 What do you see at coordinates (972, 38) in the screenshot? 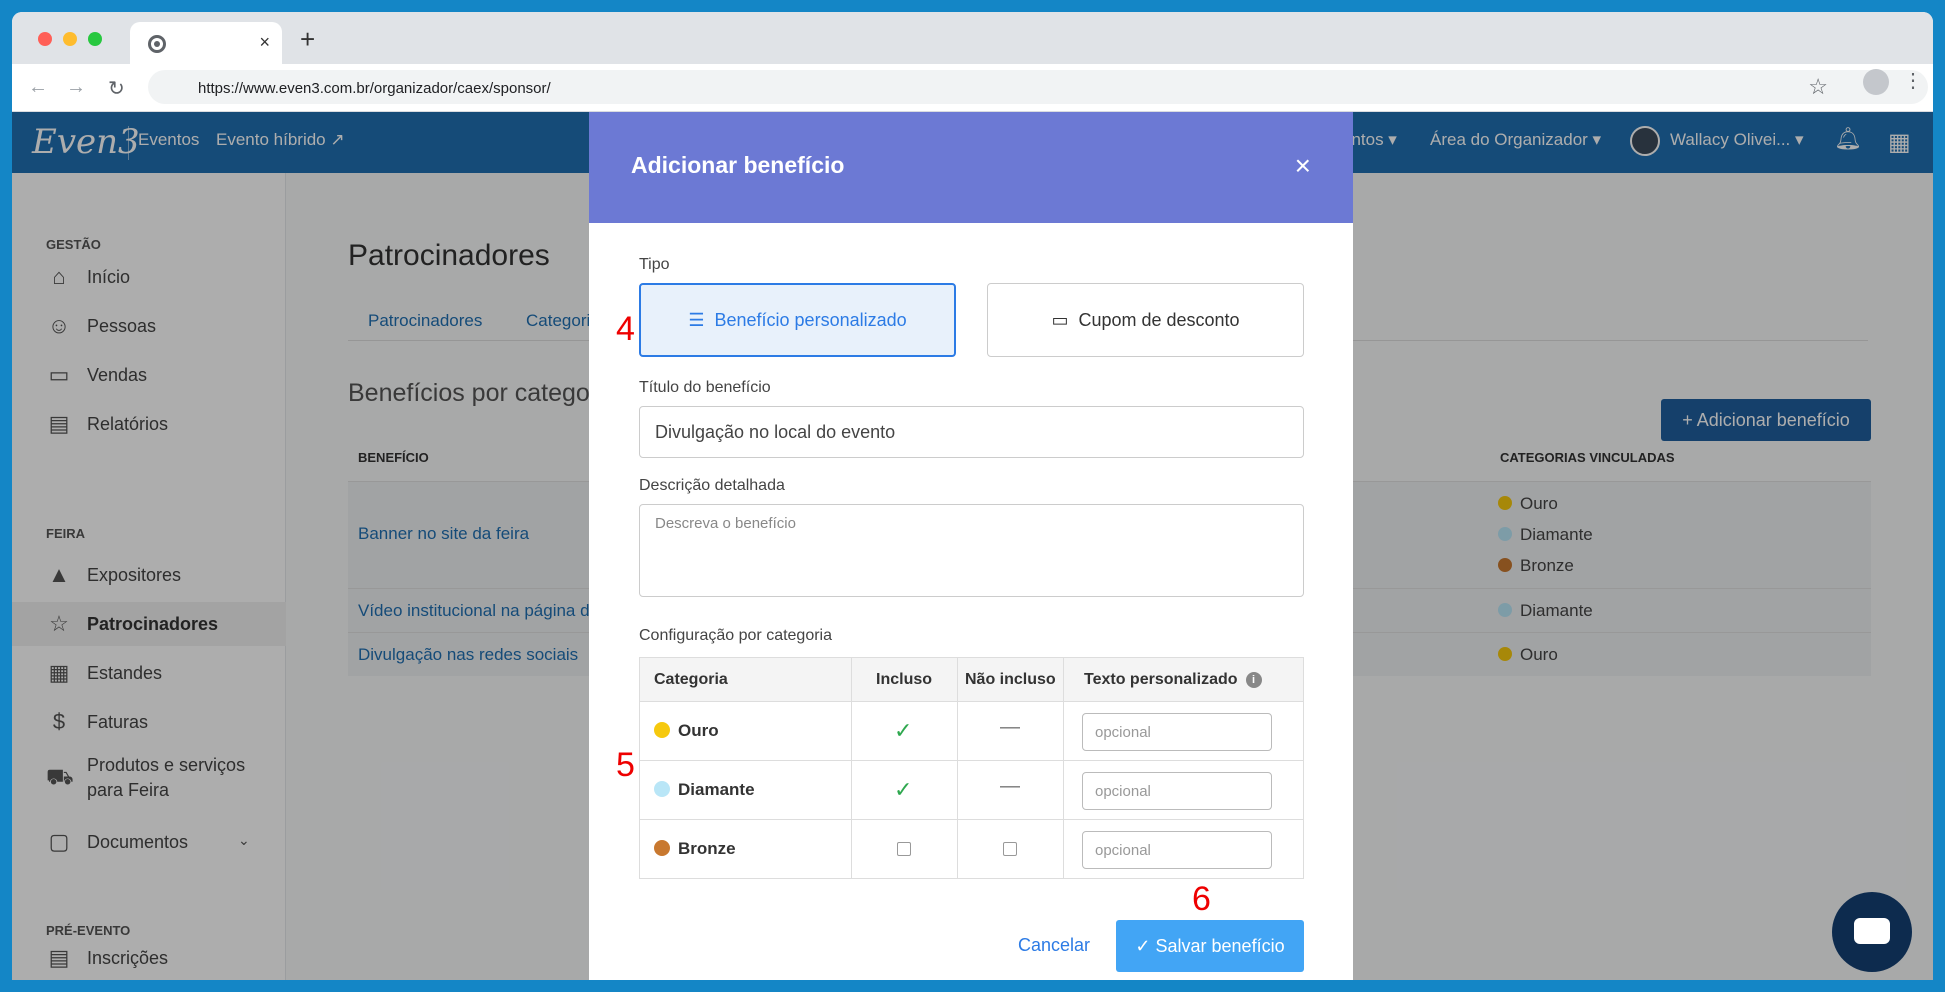
I see `tab-bar: × +` at bounding box center [972, 38].